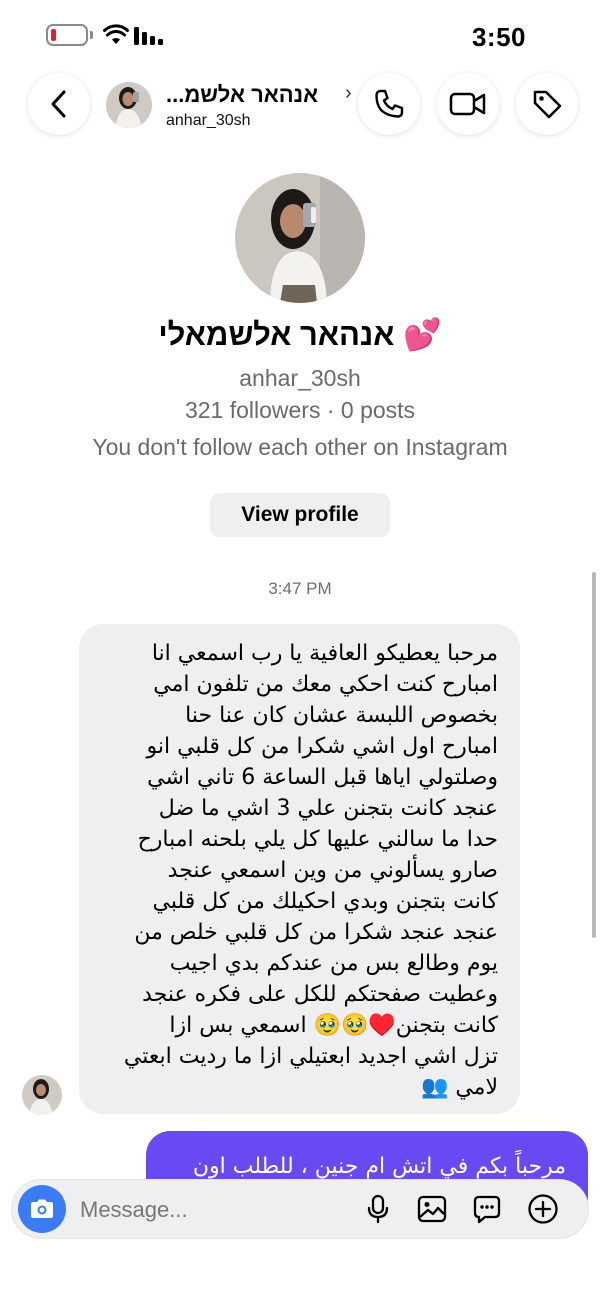 The image size is (600, 1298). What do you see at coordinates (300, 378) in the screenshot?
I see `profile-username: anhar_30sh` at bounding box center [300, 378].